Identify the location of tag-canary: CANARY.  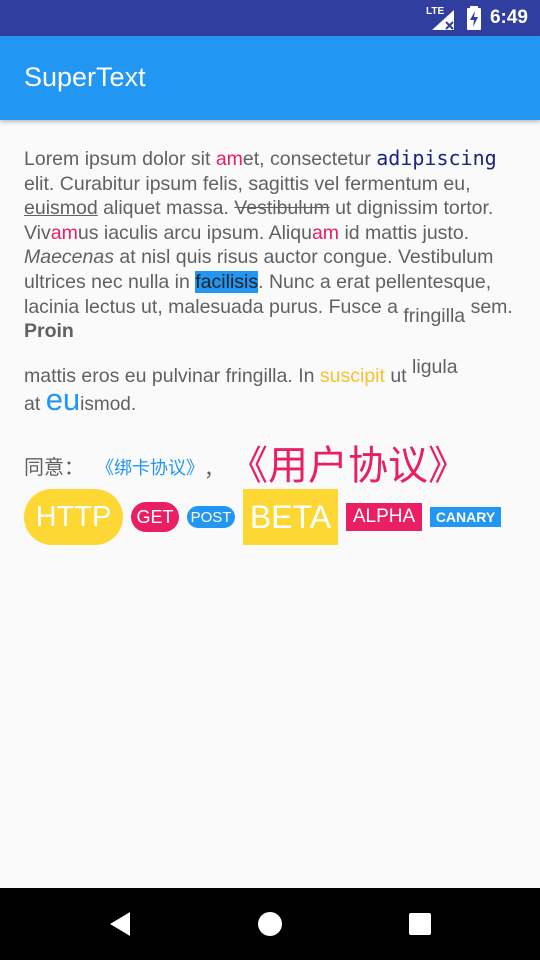
(465, 517).